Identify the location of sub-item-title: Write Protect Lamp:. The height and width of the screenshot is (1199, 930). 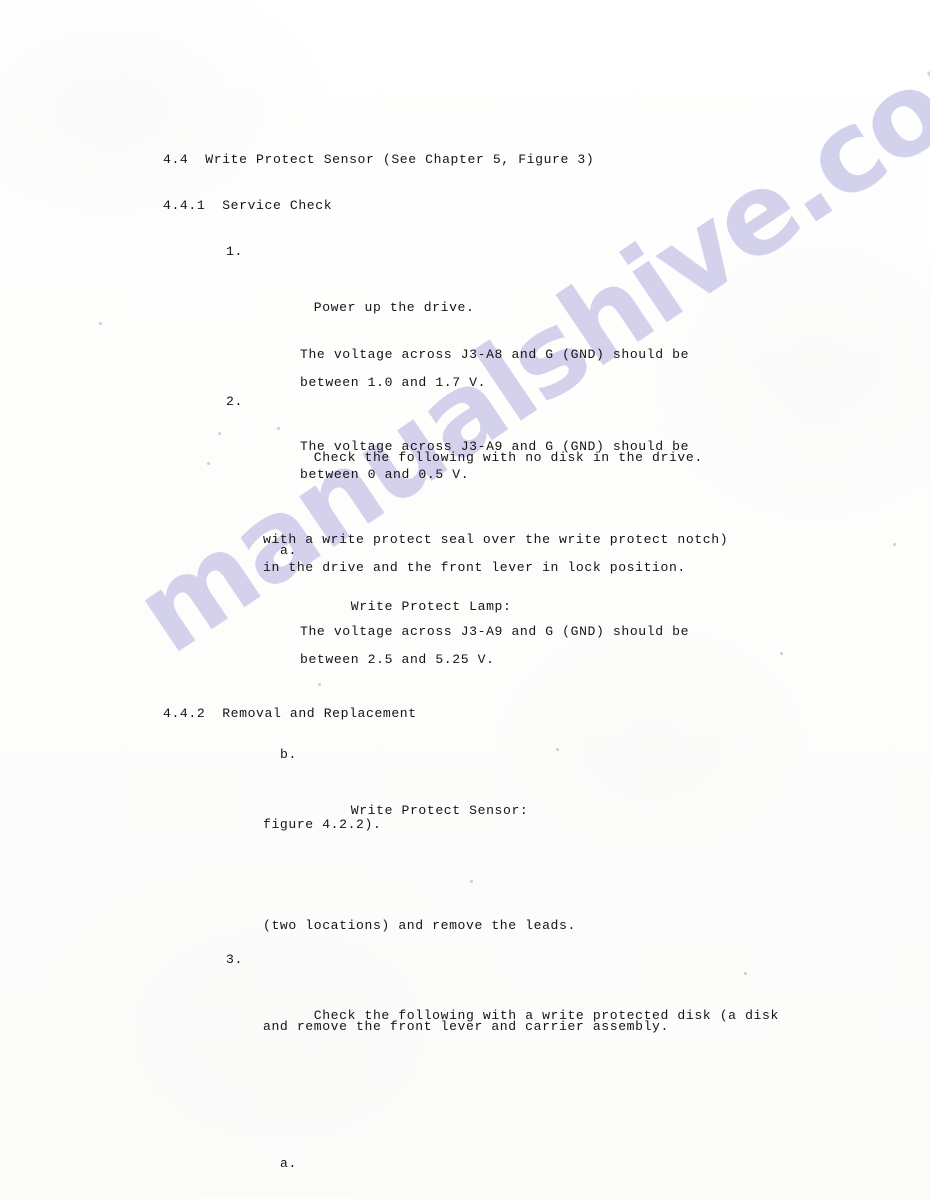
(431, 606).